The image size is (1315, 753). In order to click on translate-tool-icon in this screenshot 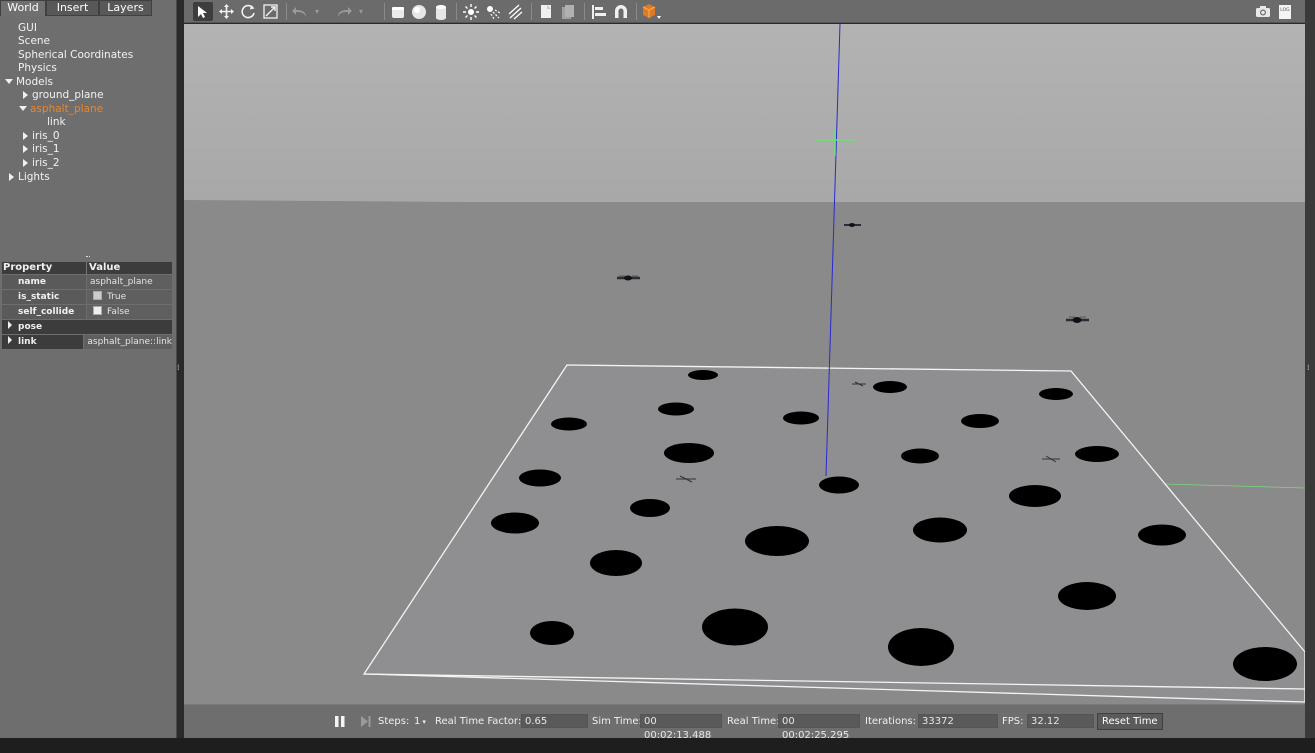, I will do `click(226, 11)`.